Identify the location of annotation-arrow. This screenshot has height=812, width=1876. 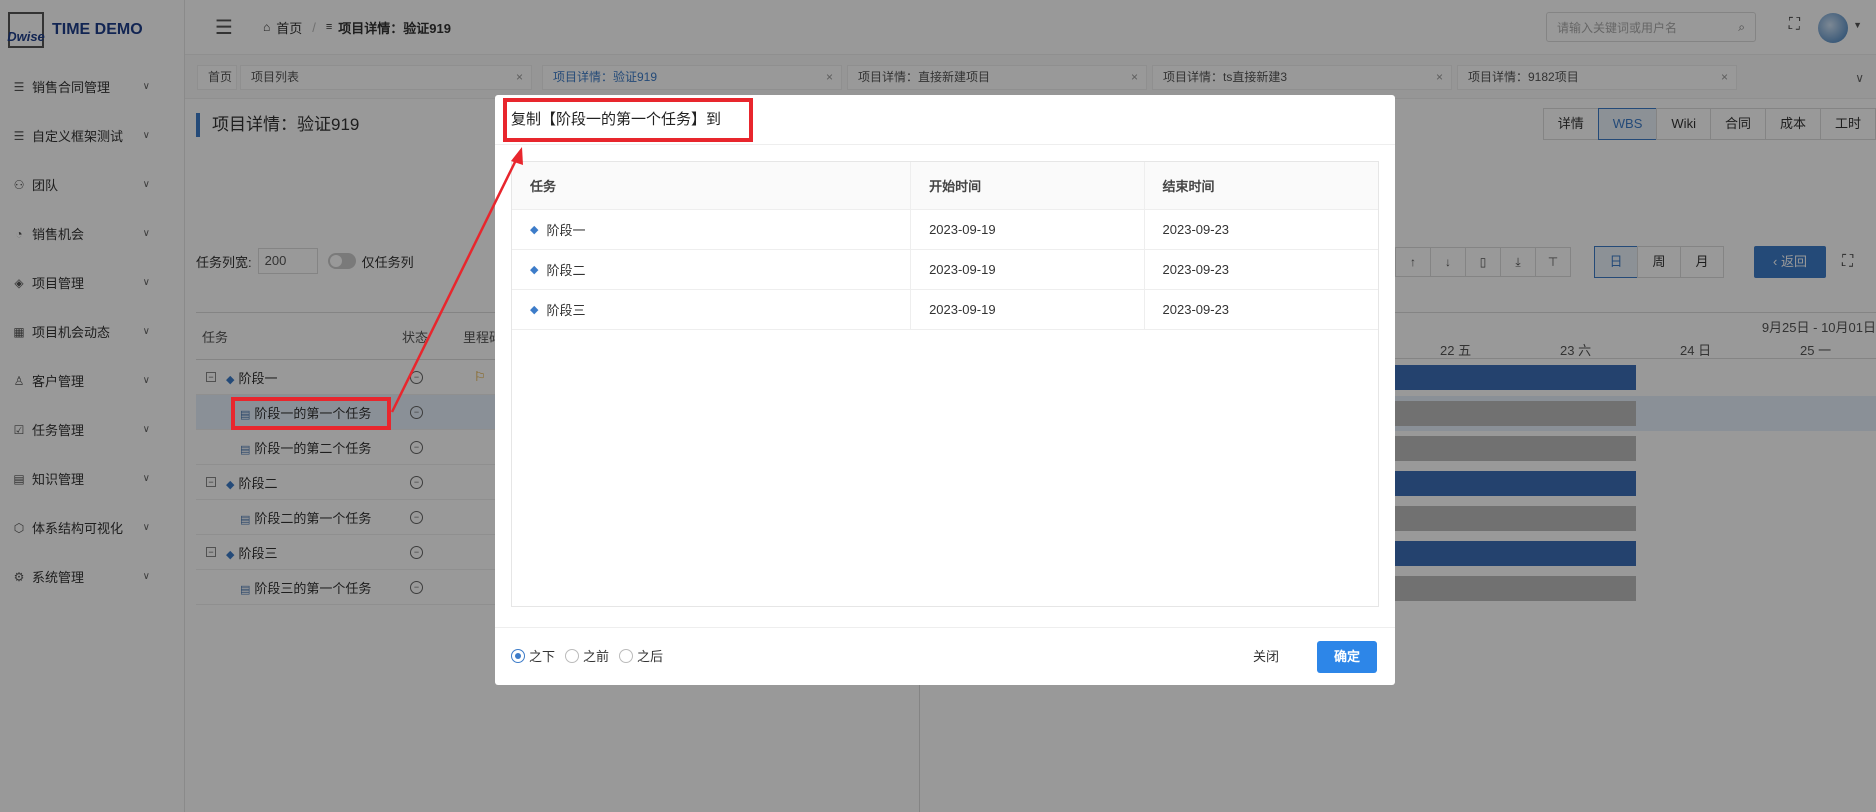
(456, 280).